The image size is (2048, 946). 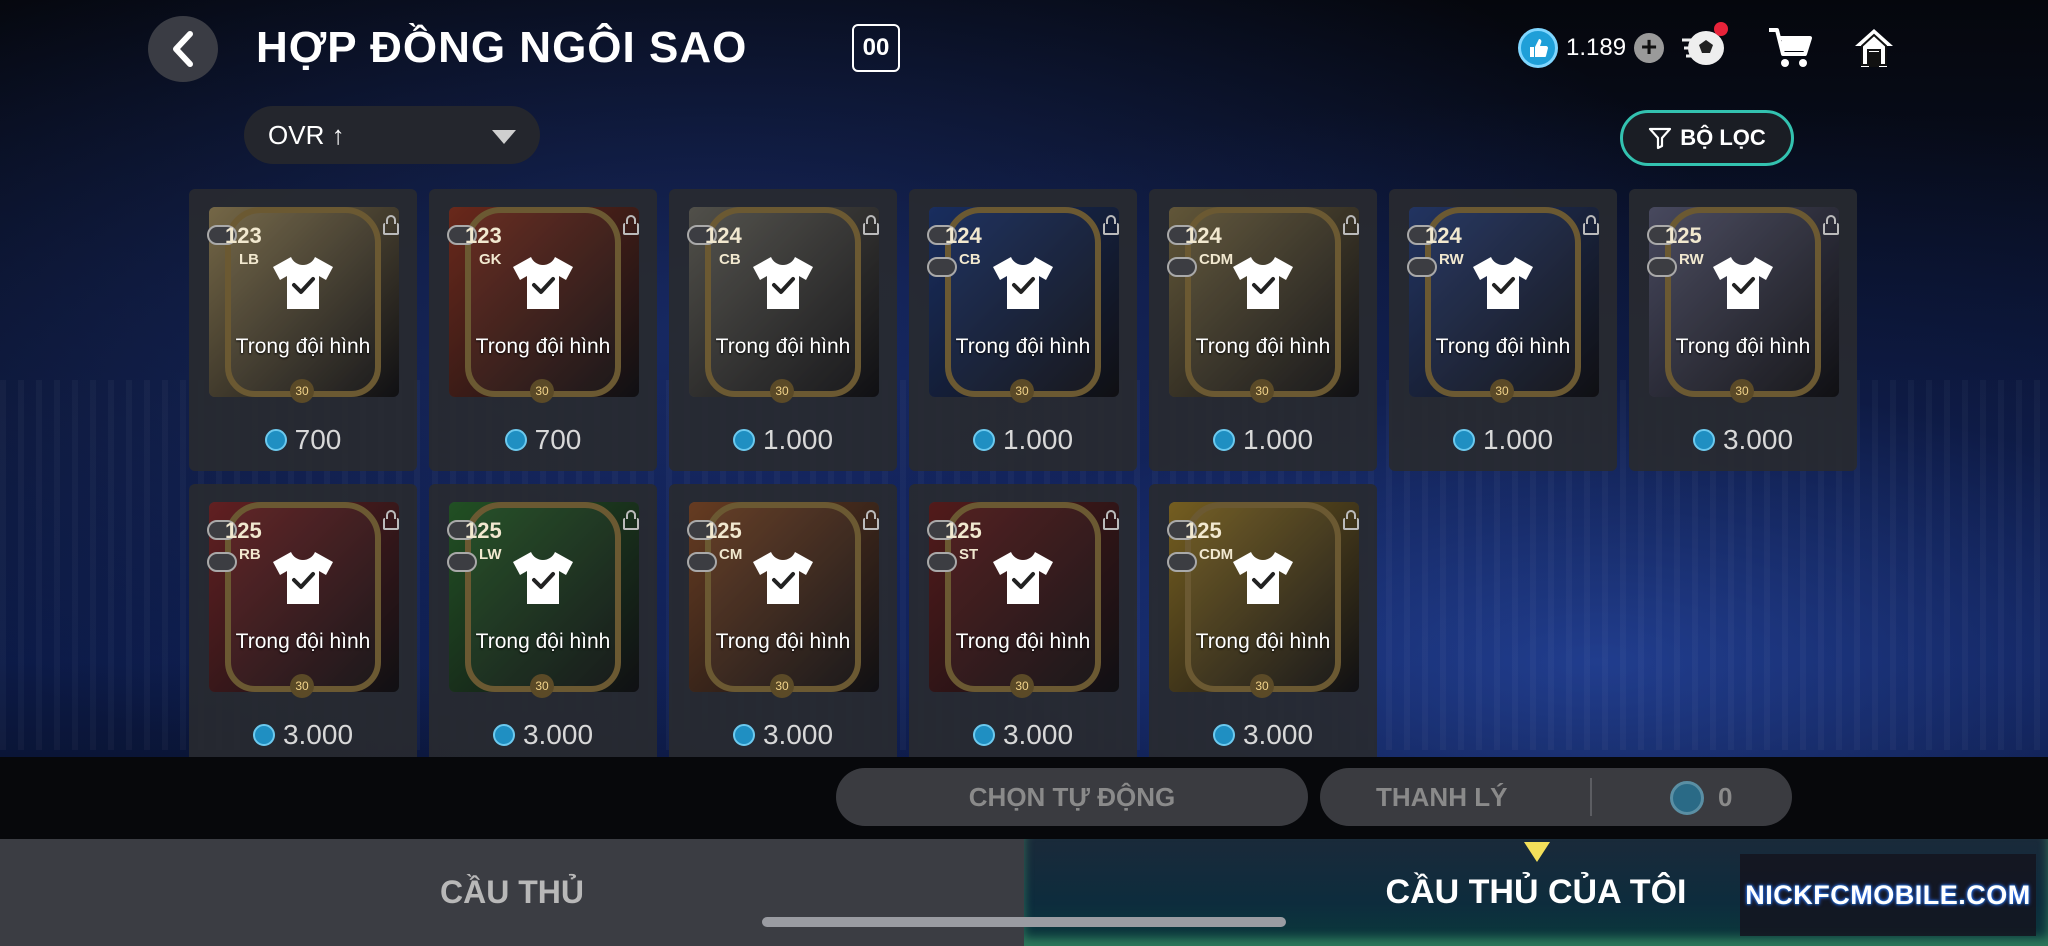 What do you see at coordinates (1023, 625) in the screenshot?
I see `player-card: 125 ST 30 Trong đội hình 3.000` at bounding box center [1023, 625].